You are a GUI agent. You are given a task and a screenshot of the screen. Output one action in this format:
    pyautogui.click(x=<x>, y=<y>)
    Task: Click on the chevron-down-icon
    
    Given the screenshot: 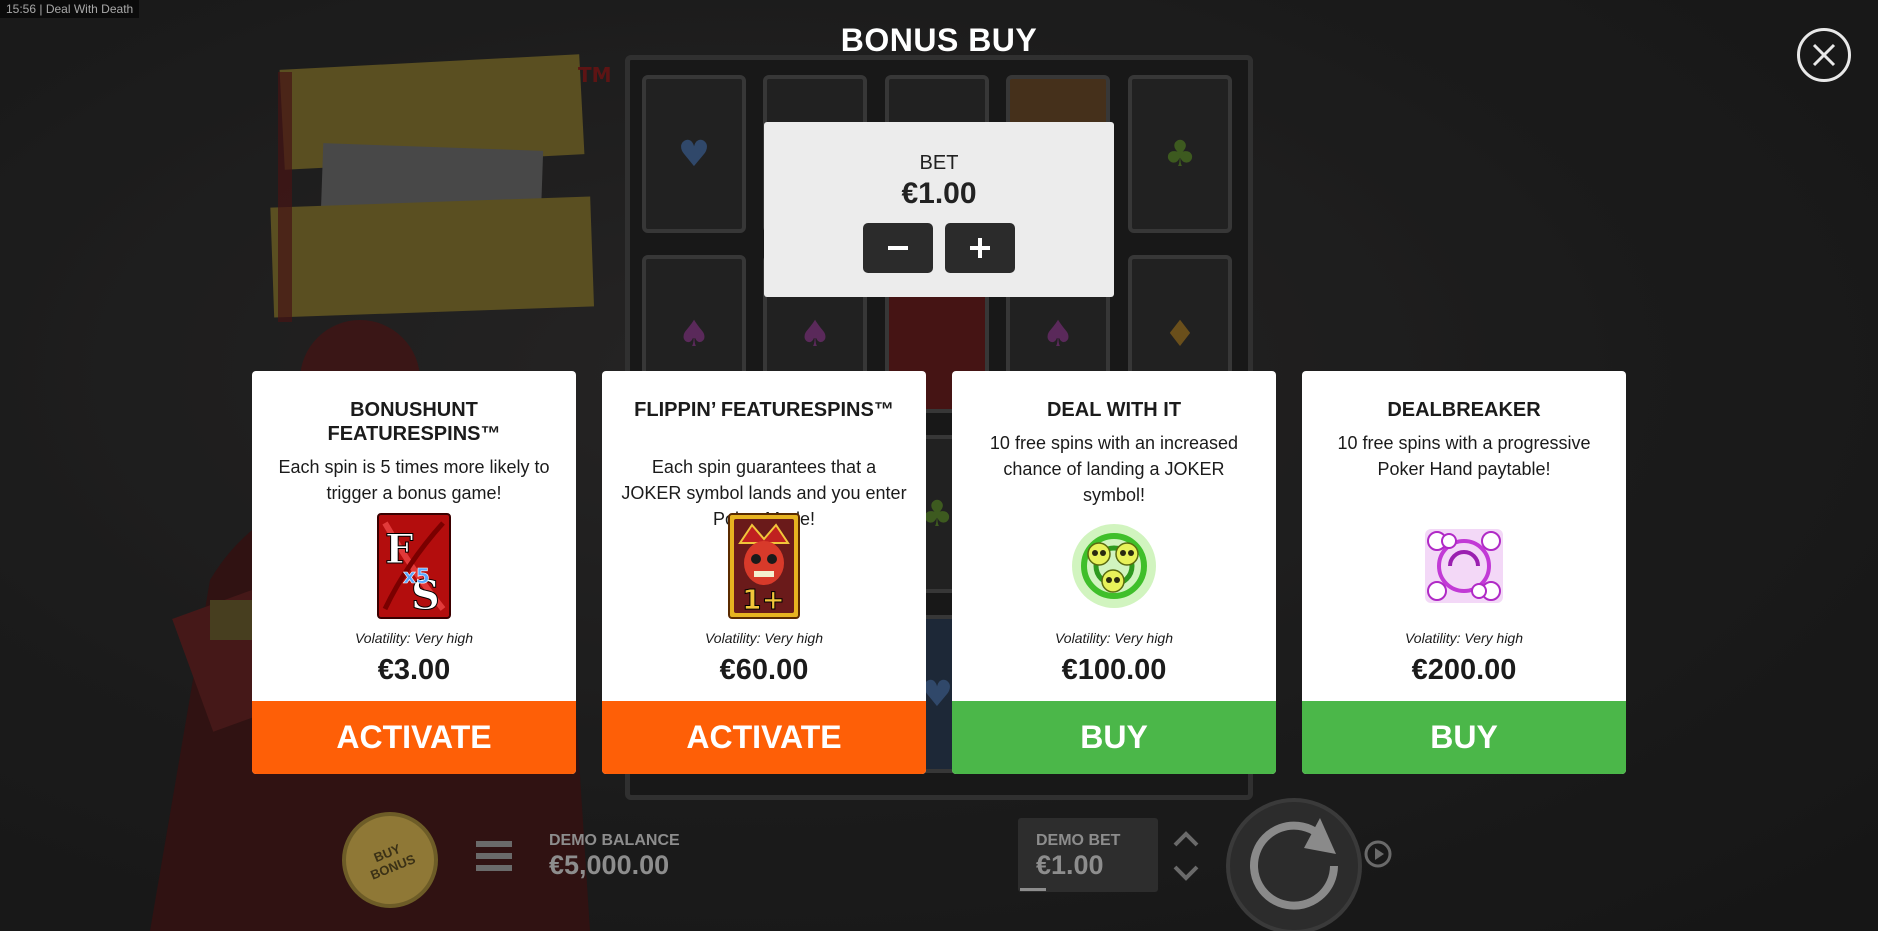 What is the action you would take?
    pyautogui.click(x=1186, y=873)
    